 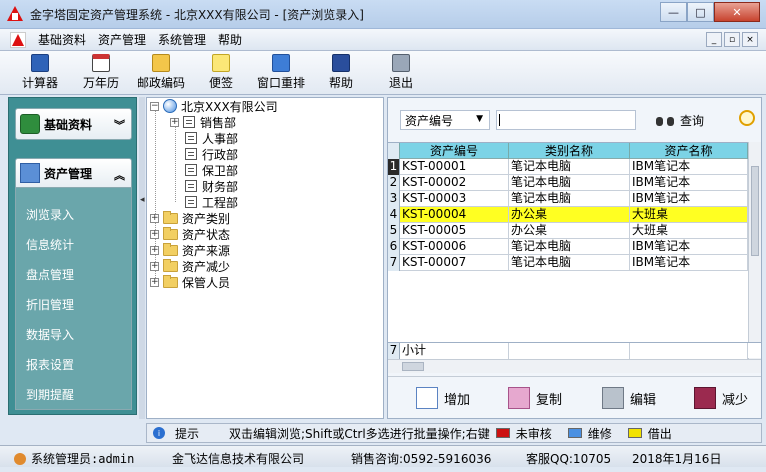 What do you see at coordinates (40, 73) in the screenshot?
I see `calculator-button: 计算器` at bounding box center [40, 73].